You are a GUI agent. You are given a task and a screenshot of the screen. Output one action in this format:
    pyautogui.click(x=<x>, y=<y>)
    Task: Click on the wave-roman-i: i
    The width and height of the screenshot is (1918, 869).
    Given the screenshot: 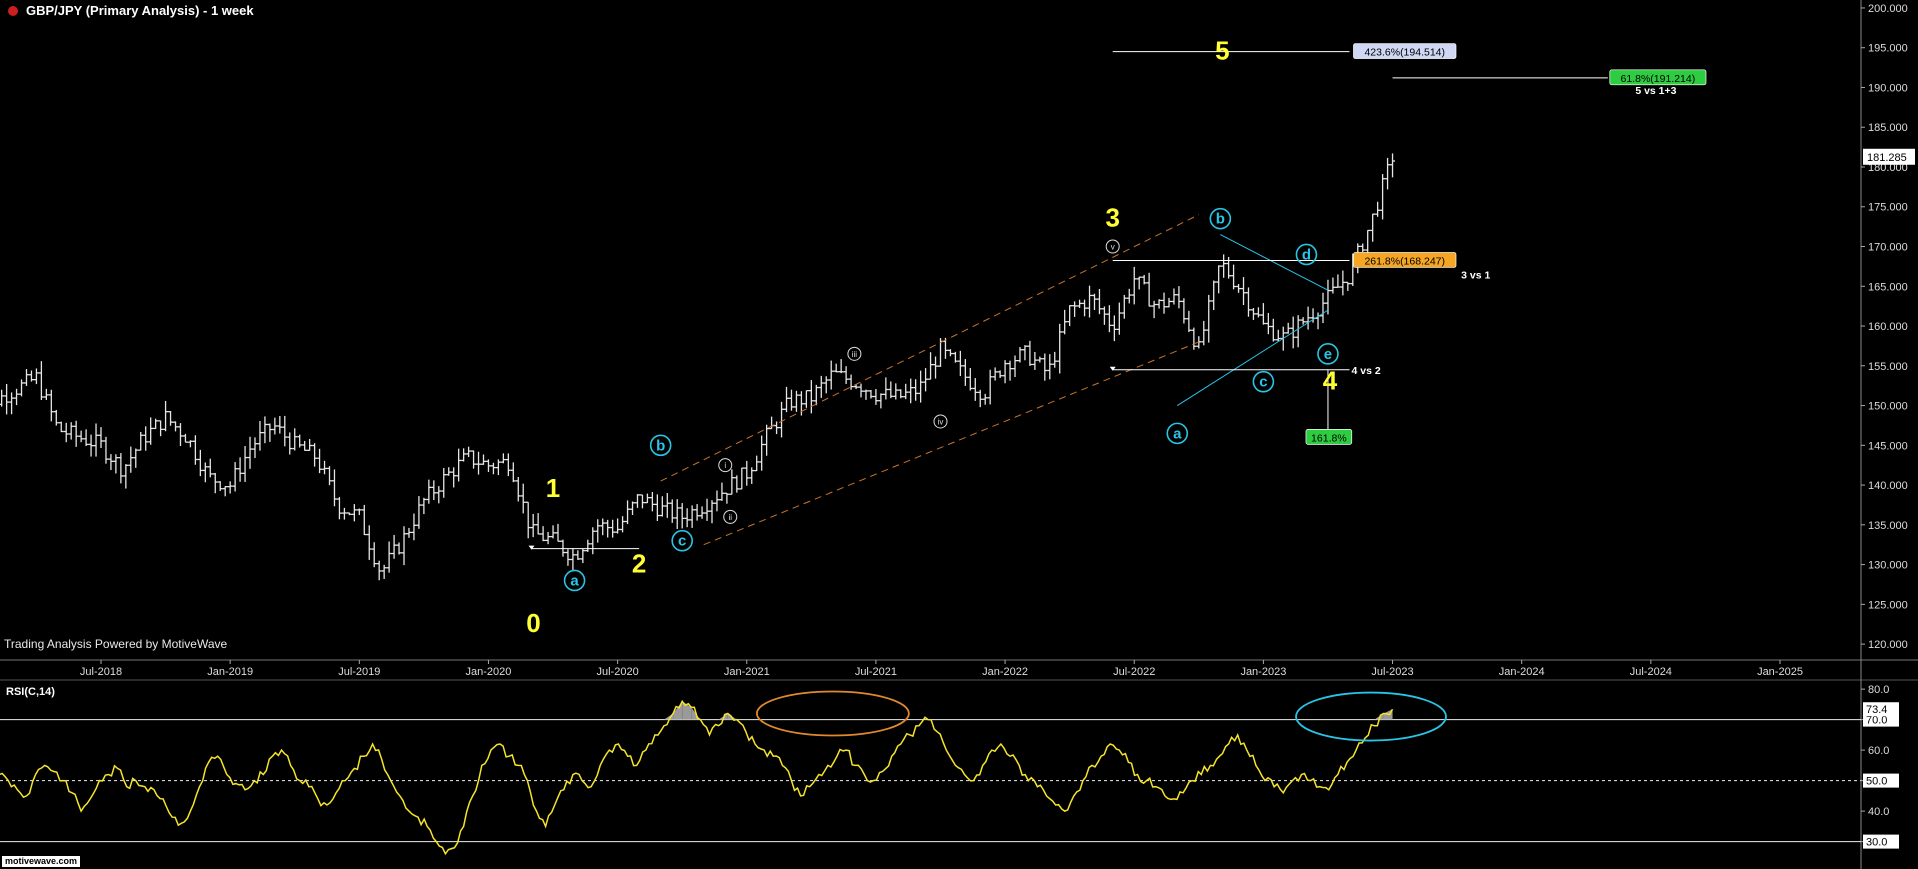 What is the action you would take?
    pyautogui.click(x=725, y=465)
    